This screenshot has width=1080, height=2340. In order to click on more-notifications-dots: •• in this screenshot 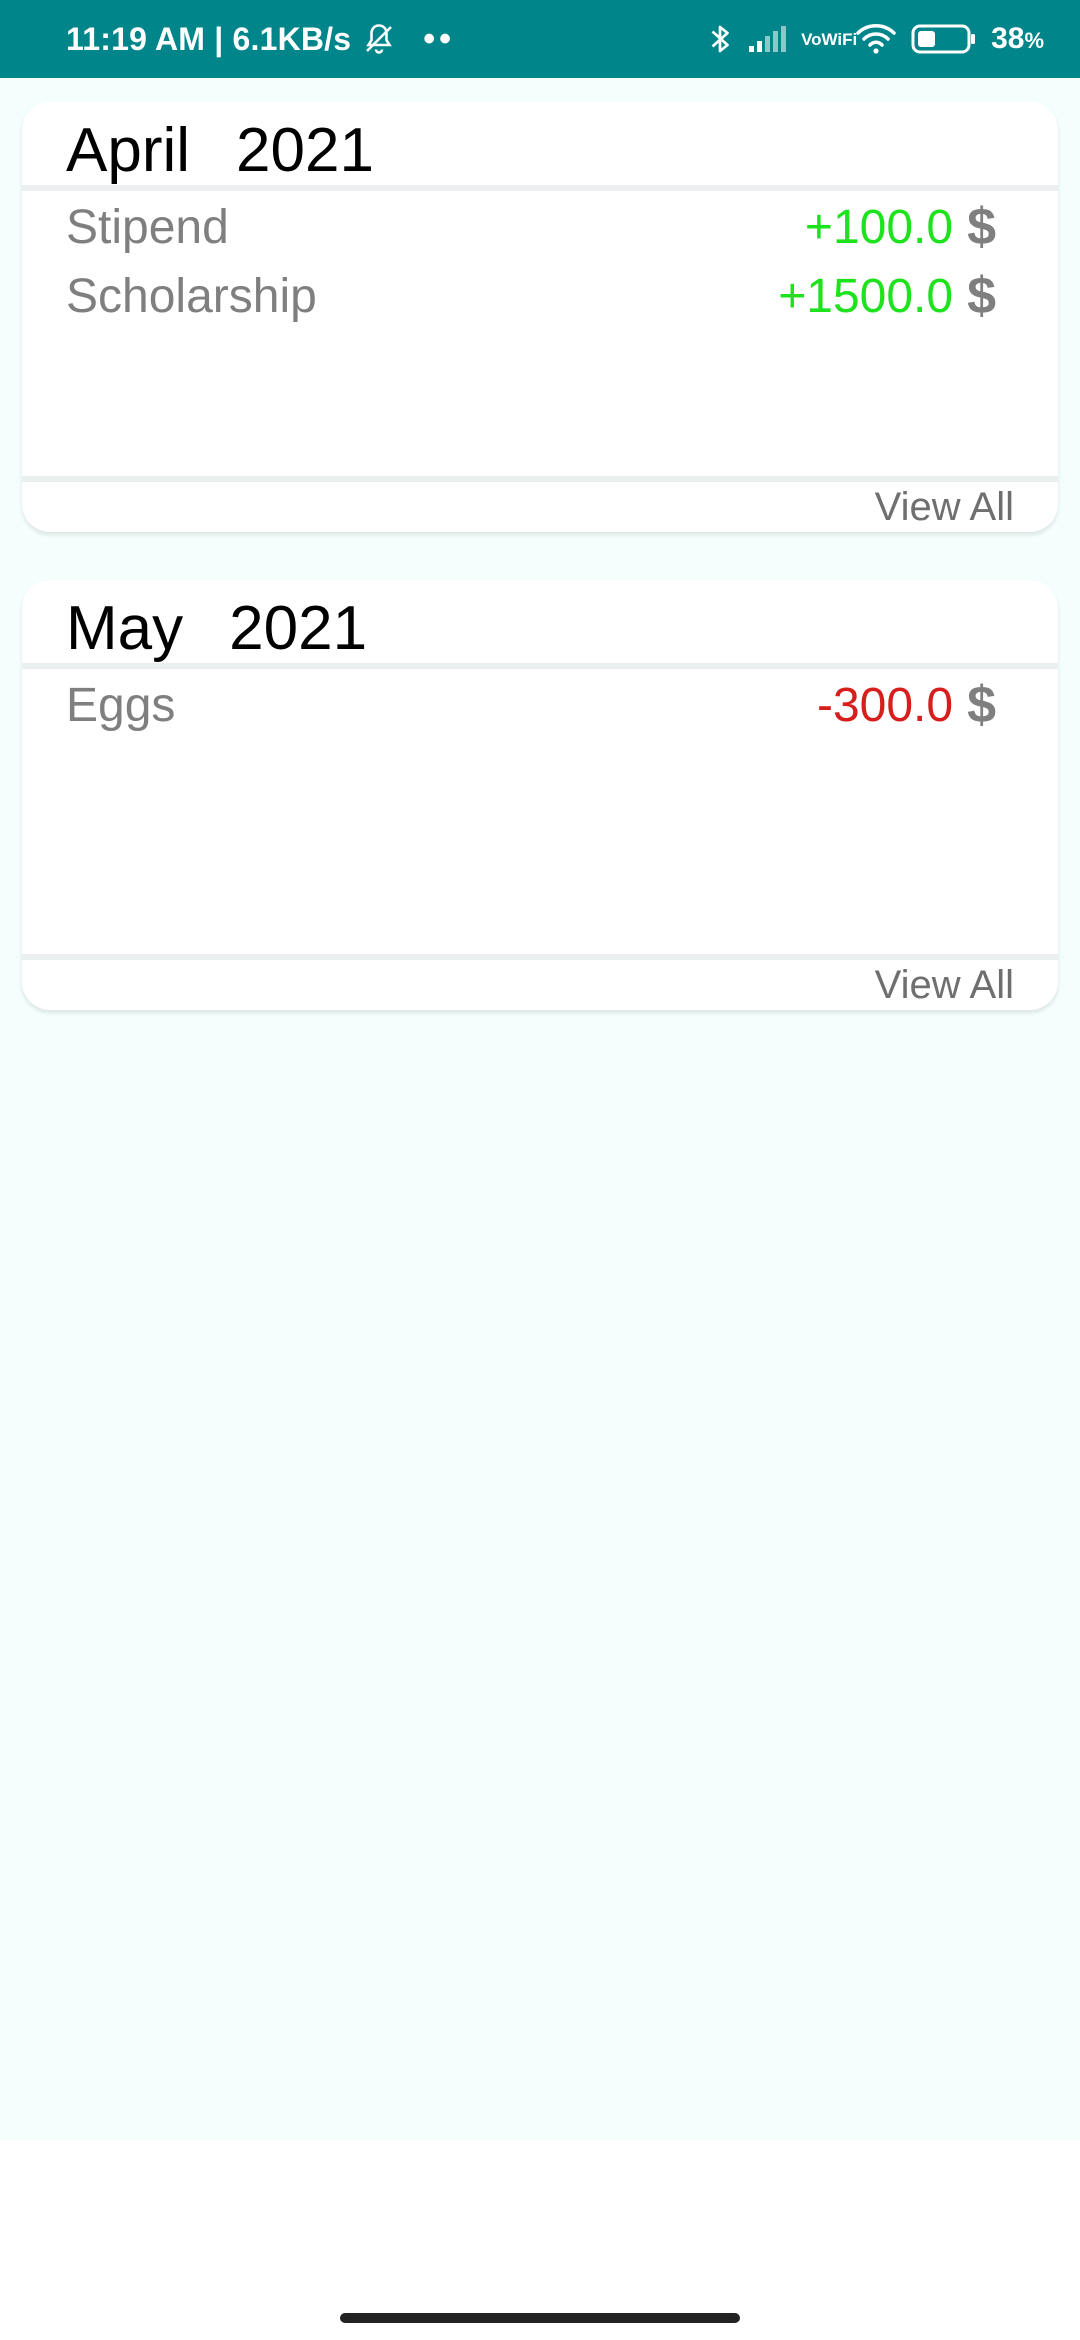, I will do `click(439, 38)`.